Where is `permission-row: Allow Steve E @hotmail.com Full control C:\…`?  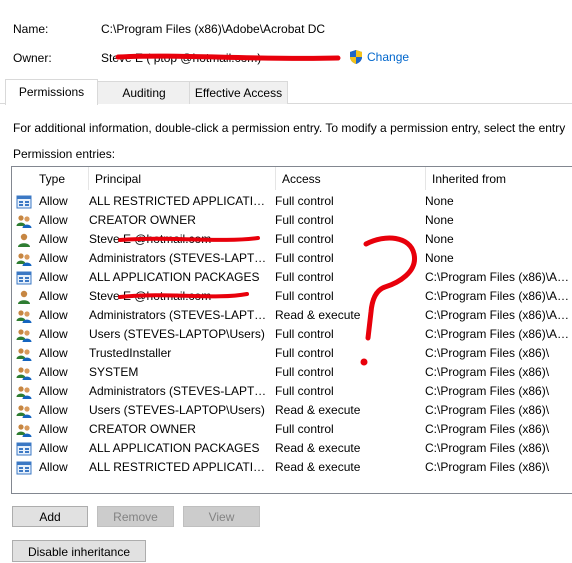
permission-row: Allow Steve E @hotmail.com Full control C:\… is located at coordinates (292, 296).